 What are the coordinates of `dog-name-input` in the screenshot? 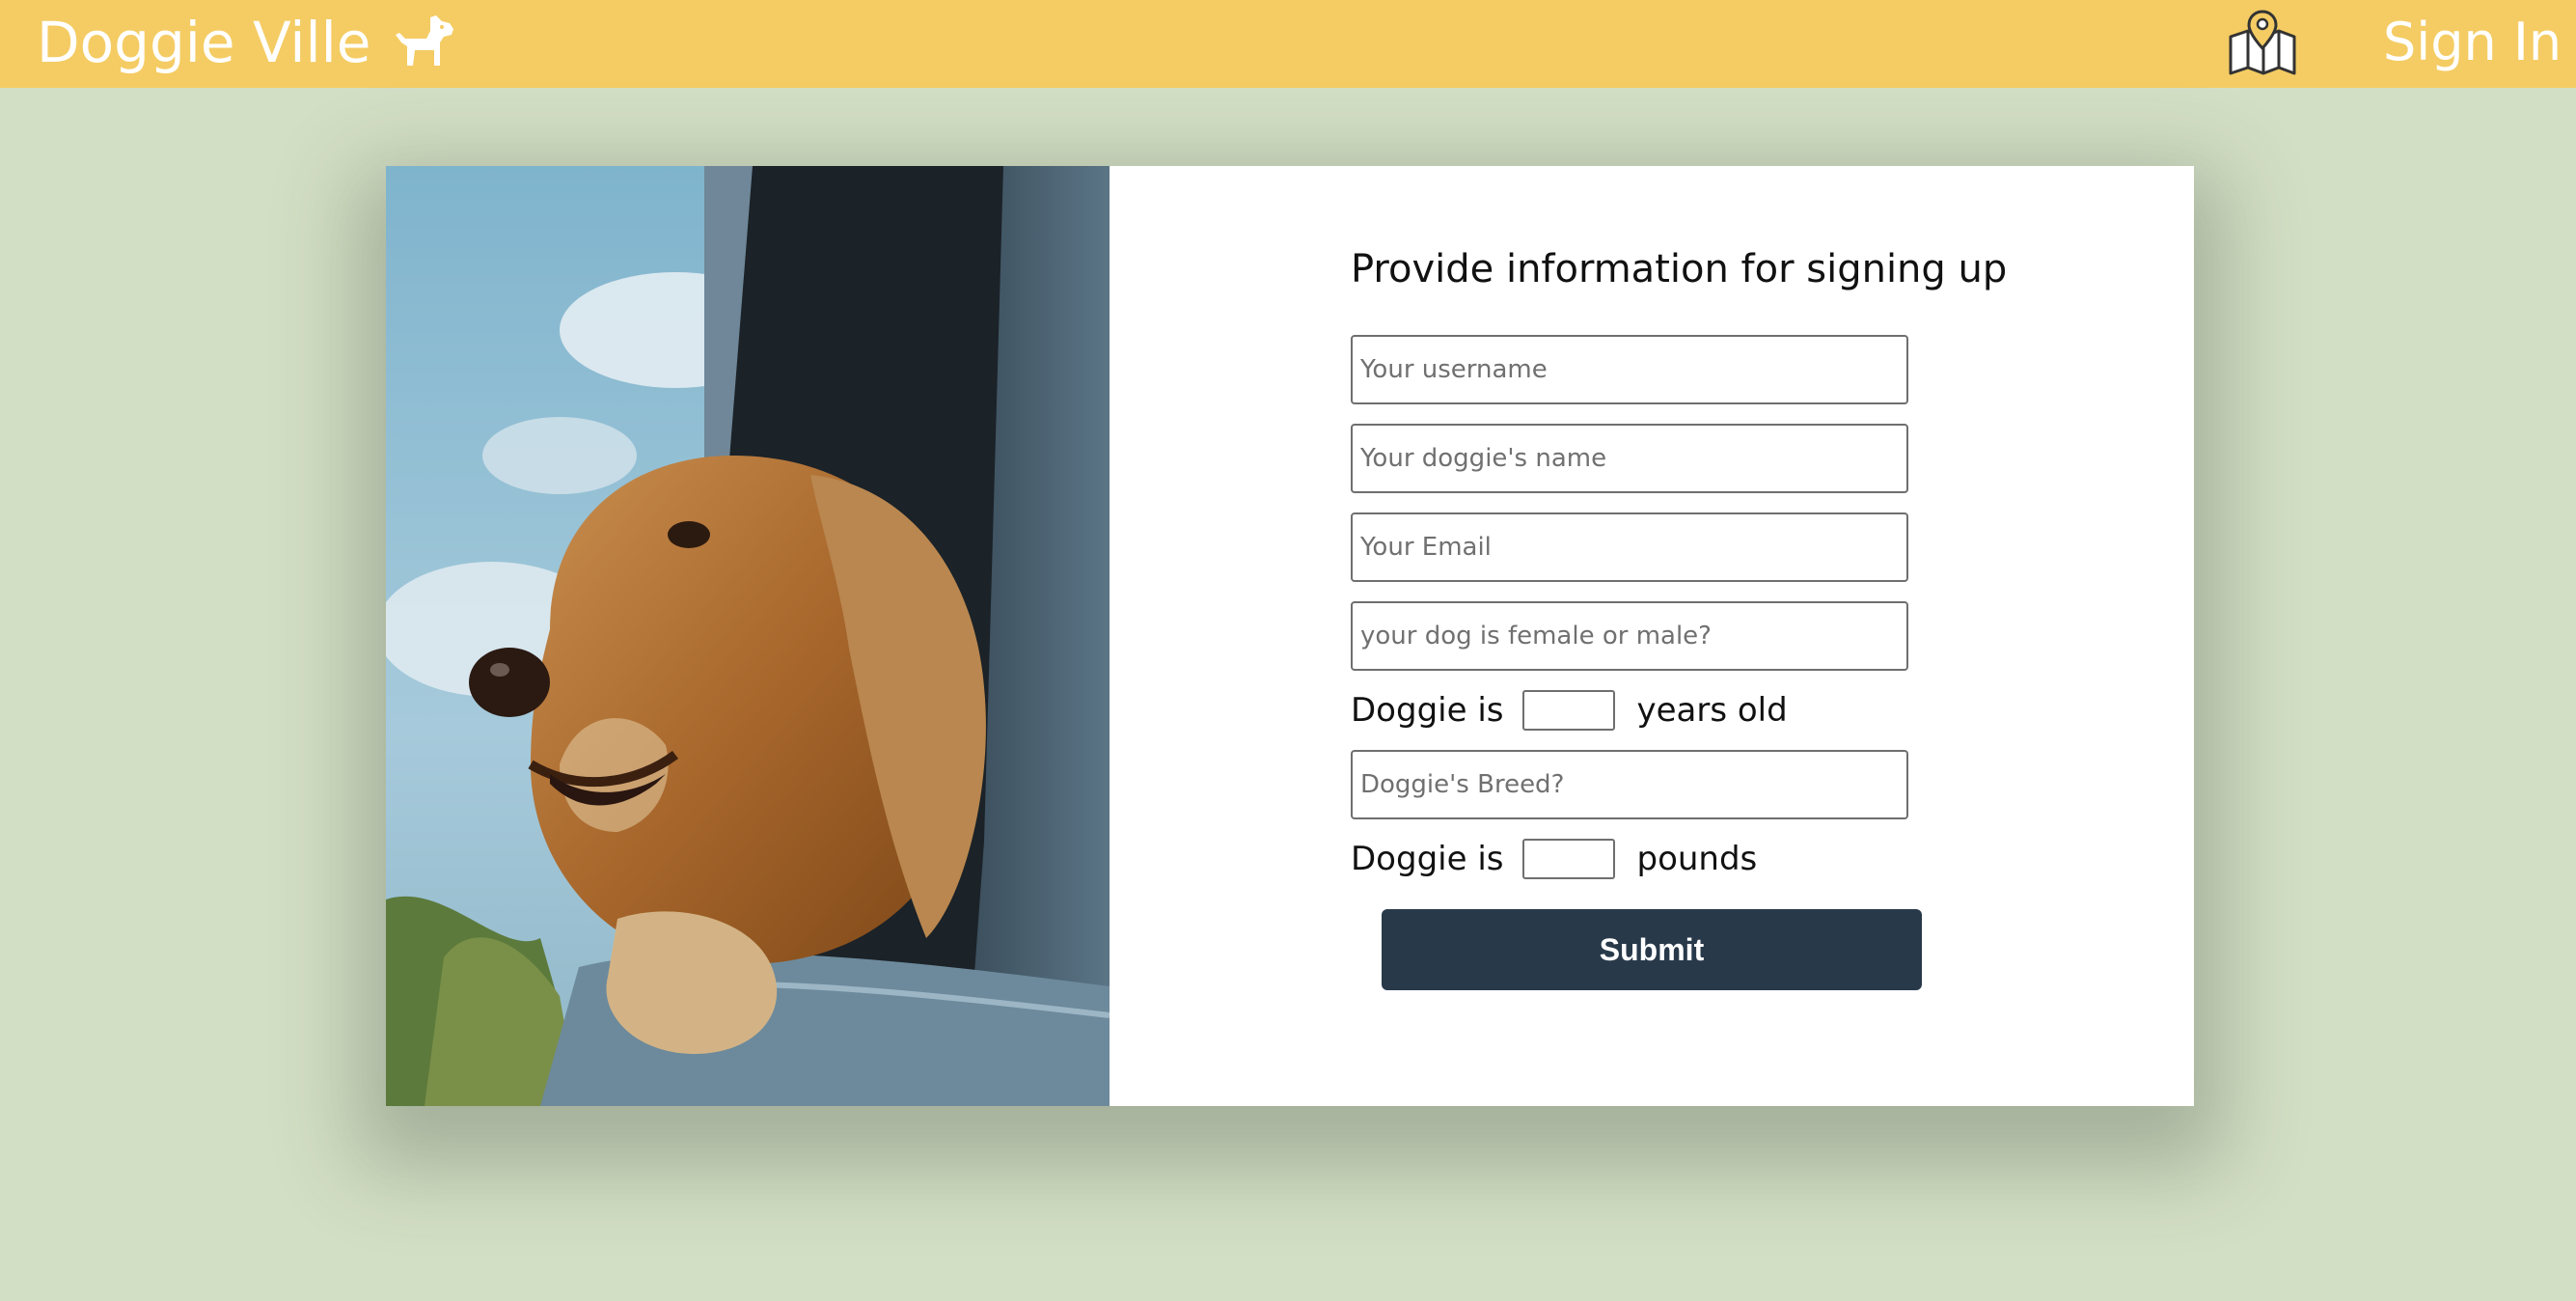 It's located at (1630, 459).